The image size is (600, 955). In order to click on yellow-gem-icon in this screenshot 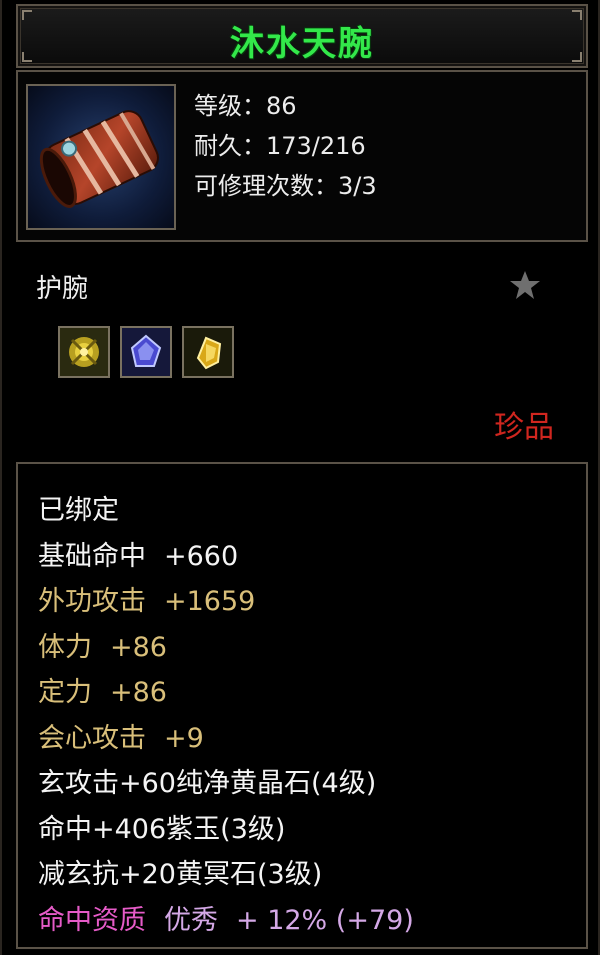, I will do `click(84, 352)`.